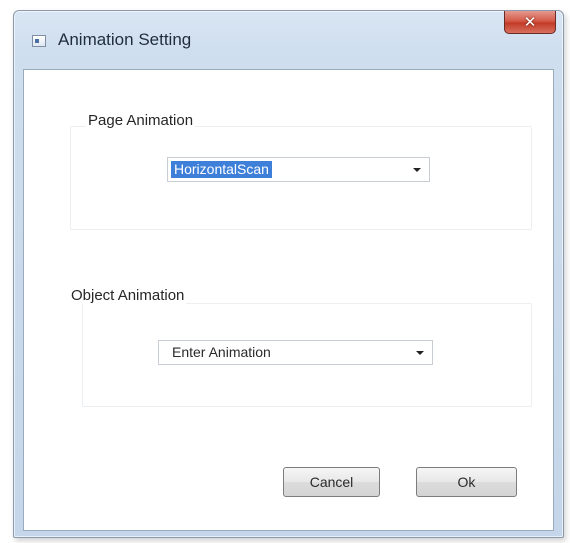 This screenshot has width=570, height=543. Describe the element at coordinates (128, 295) in the screenshot. I see `object-animation-label: Object Animation` at that location.